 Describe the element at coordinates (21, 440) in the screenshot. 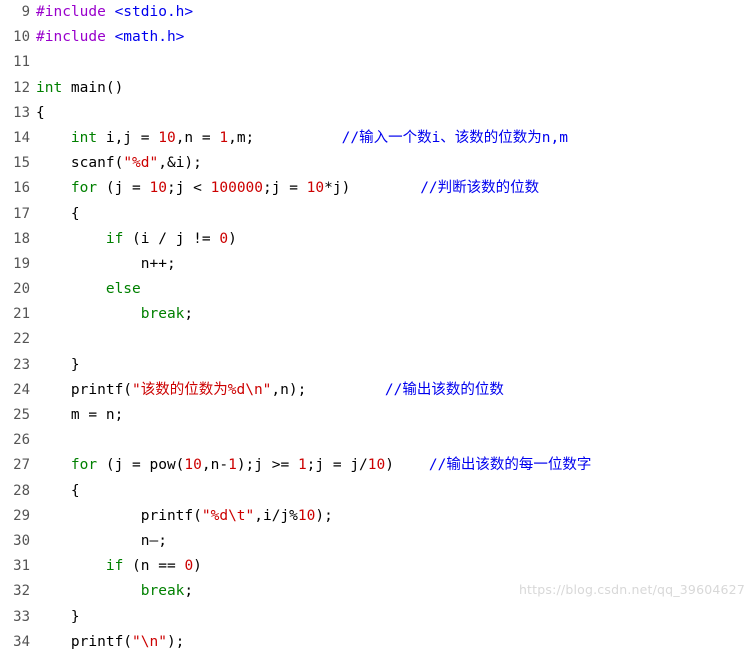

I see `line-number: 26` at that location.